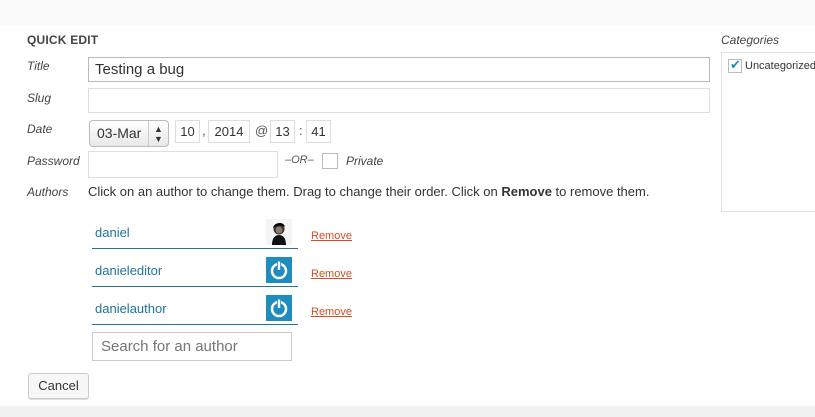 This screenshot has width=815, height=417. I want to click on checkmark-icon: ✔, so click(735, 64).